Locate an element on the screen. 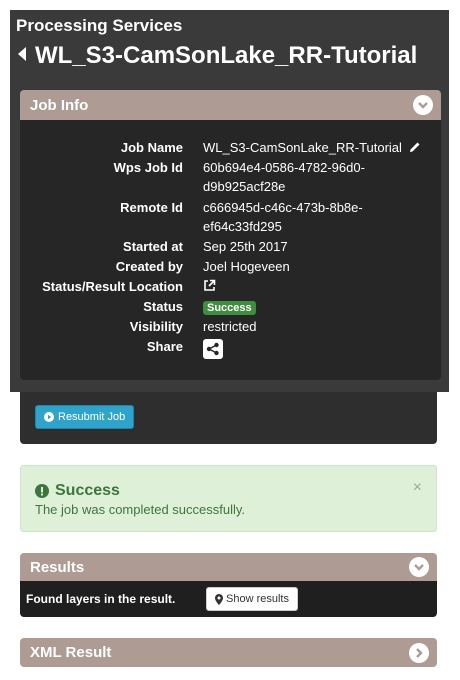  pencil-icon is located at coordinates (415, 147).